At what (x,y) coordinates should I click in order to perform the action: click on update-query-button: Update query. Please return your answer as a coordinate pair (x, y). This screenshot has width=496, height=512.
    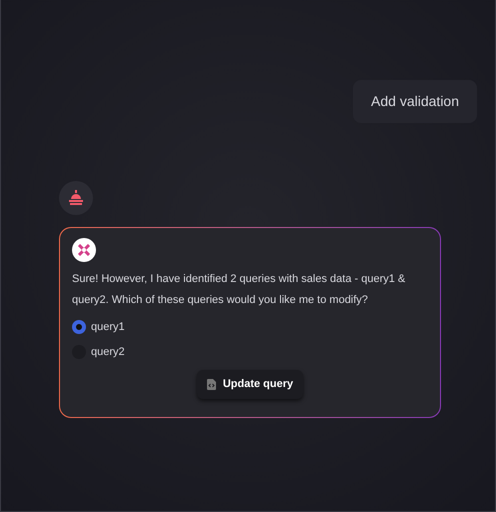
    Looking at the image, I should click on (250, 384).